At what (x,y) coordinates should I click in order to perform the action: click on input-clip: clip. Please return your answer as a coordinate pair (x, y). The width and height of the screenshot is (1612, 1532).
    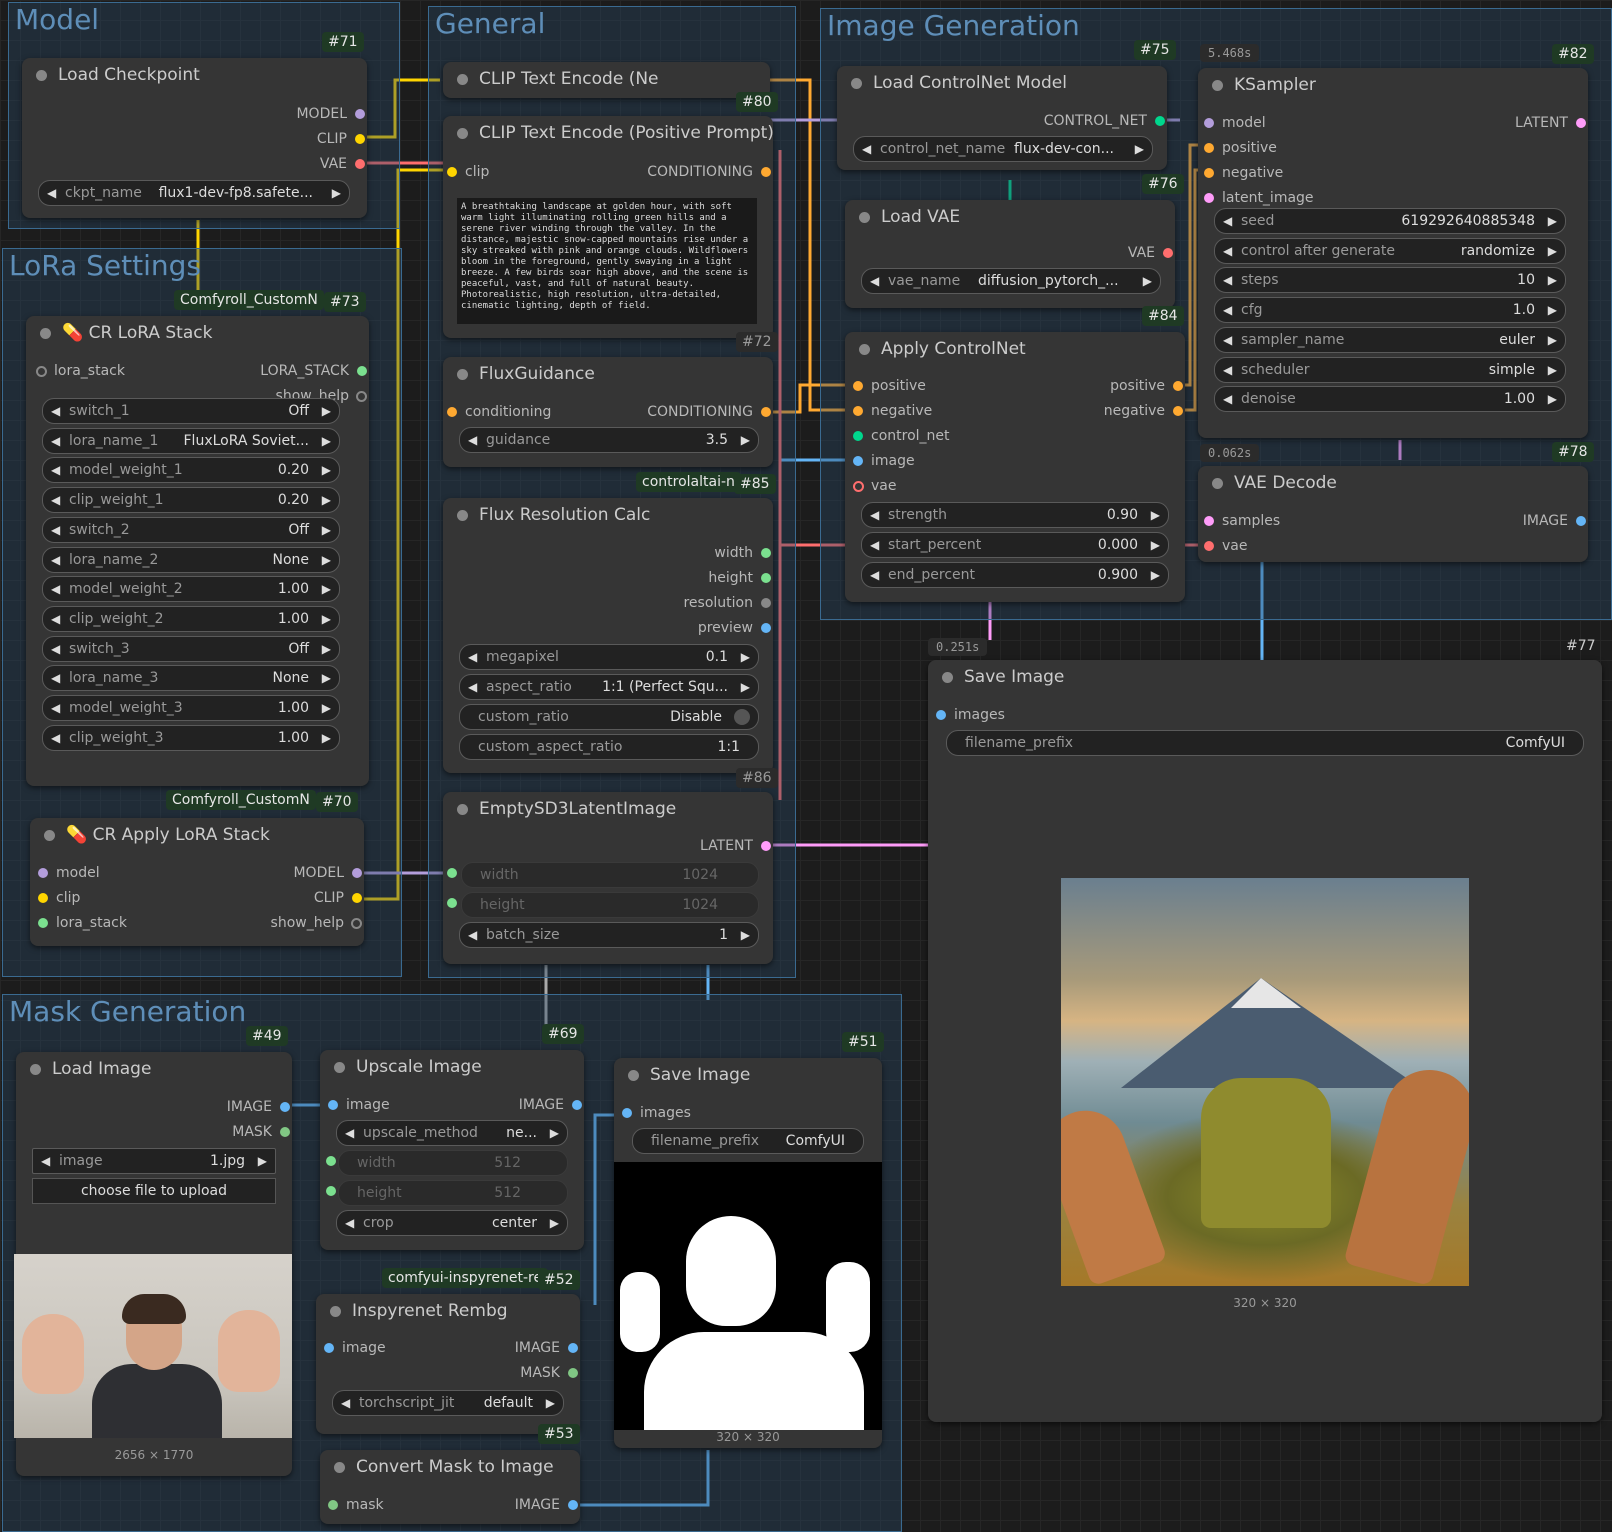
    Looking at the image, I should click on (467, 172).